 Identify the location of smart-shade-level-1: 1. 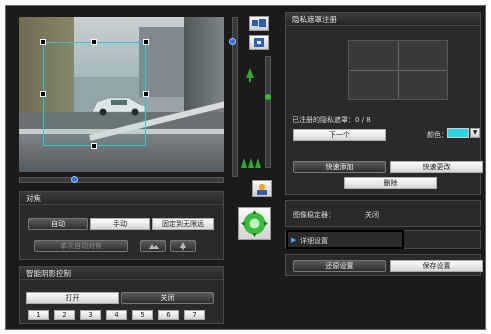
(38, 315).